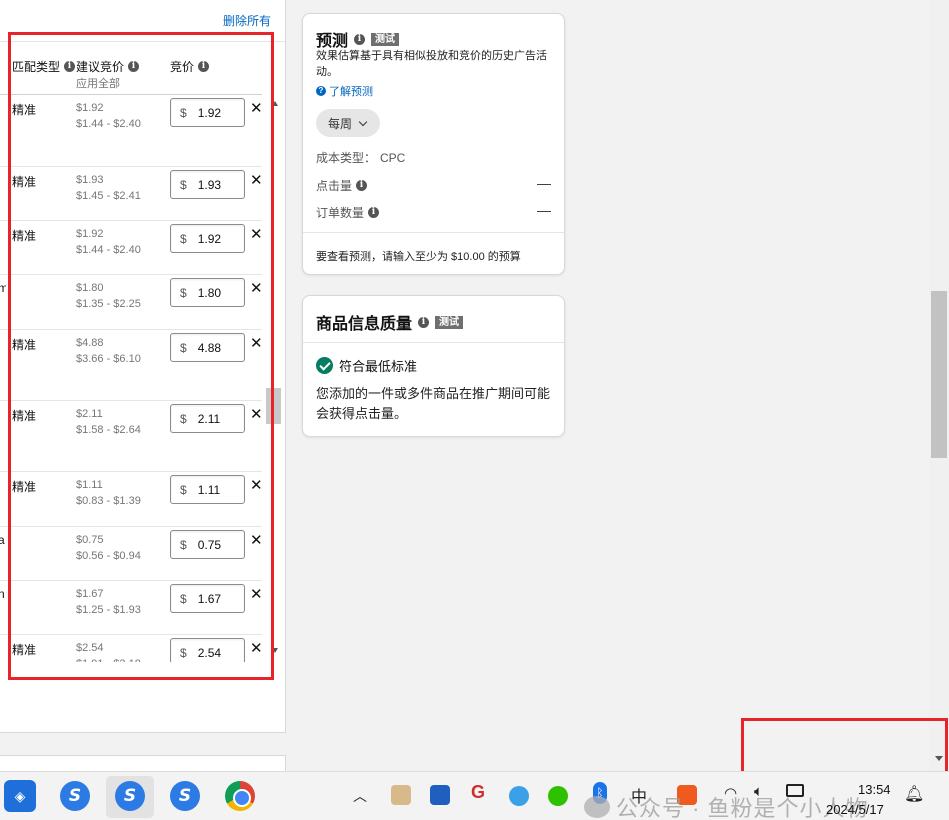 The image size is (949, 820). What do you see at coordinates (324, 365) in the screenshot?
I see `check-circle-icon` at bounding box center [324, 365].